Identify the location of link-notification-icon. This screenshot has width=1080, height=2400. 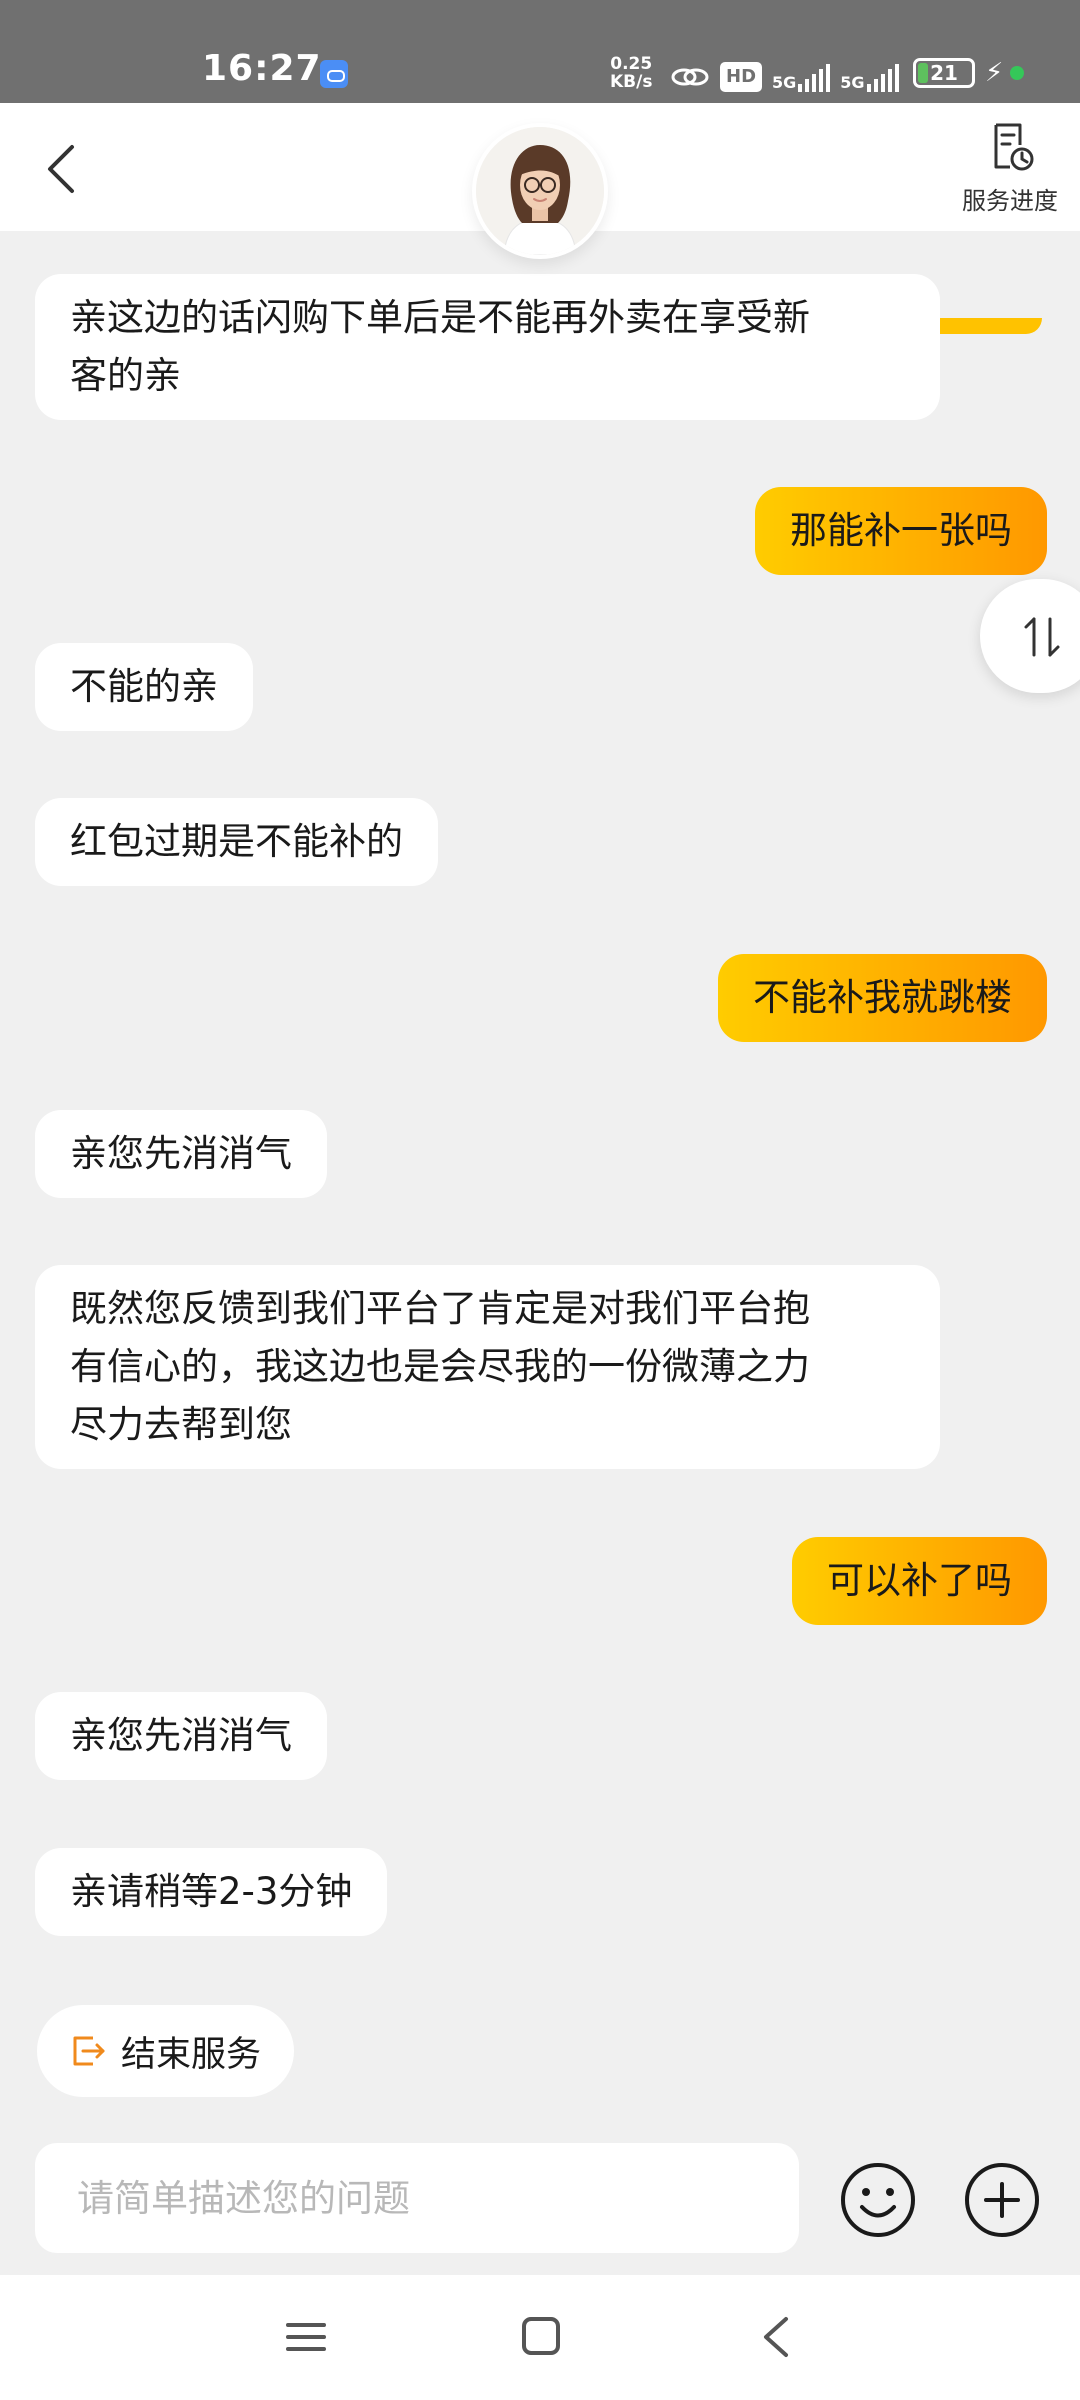
(334, 74).